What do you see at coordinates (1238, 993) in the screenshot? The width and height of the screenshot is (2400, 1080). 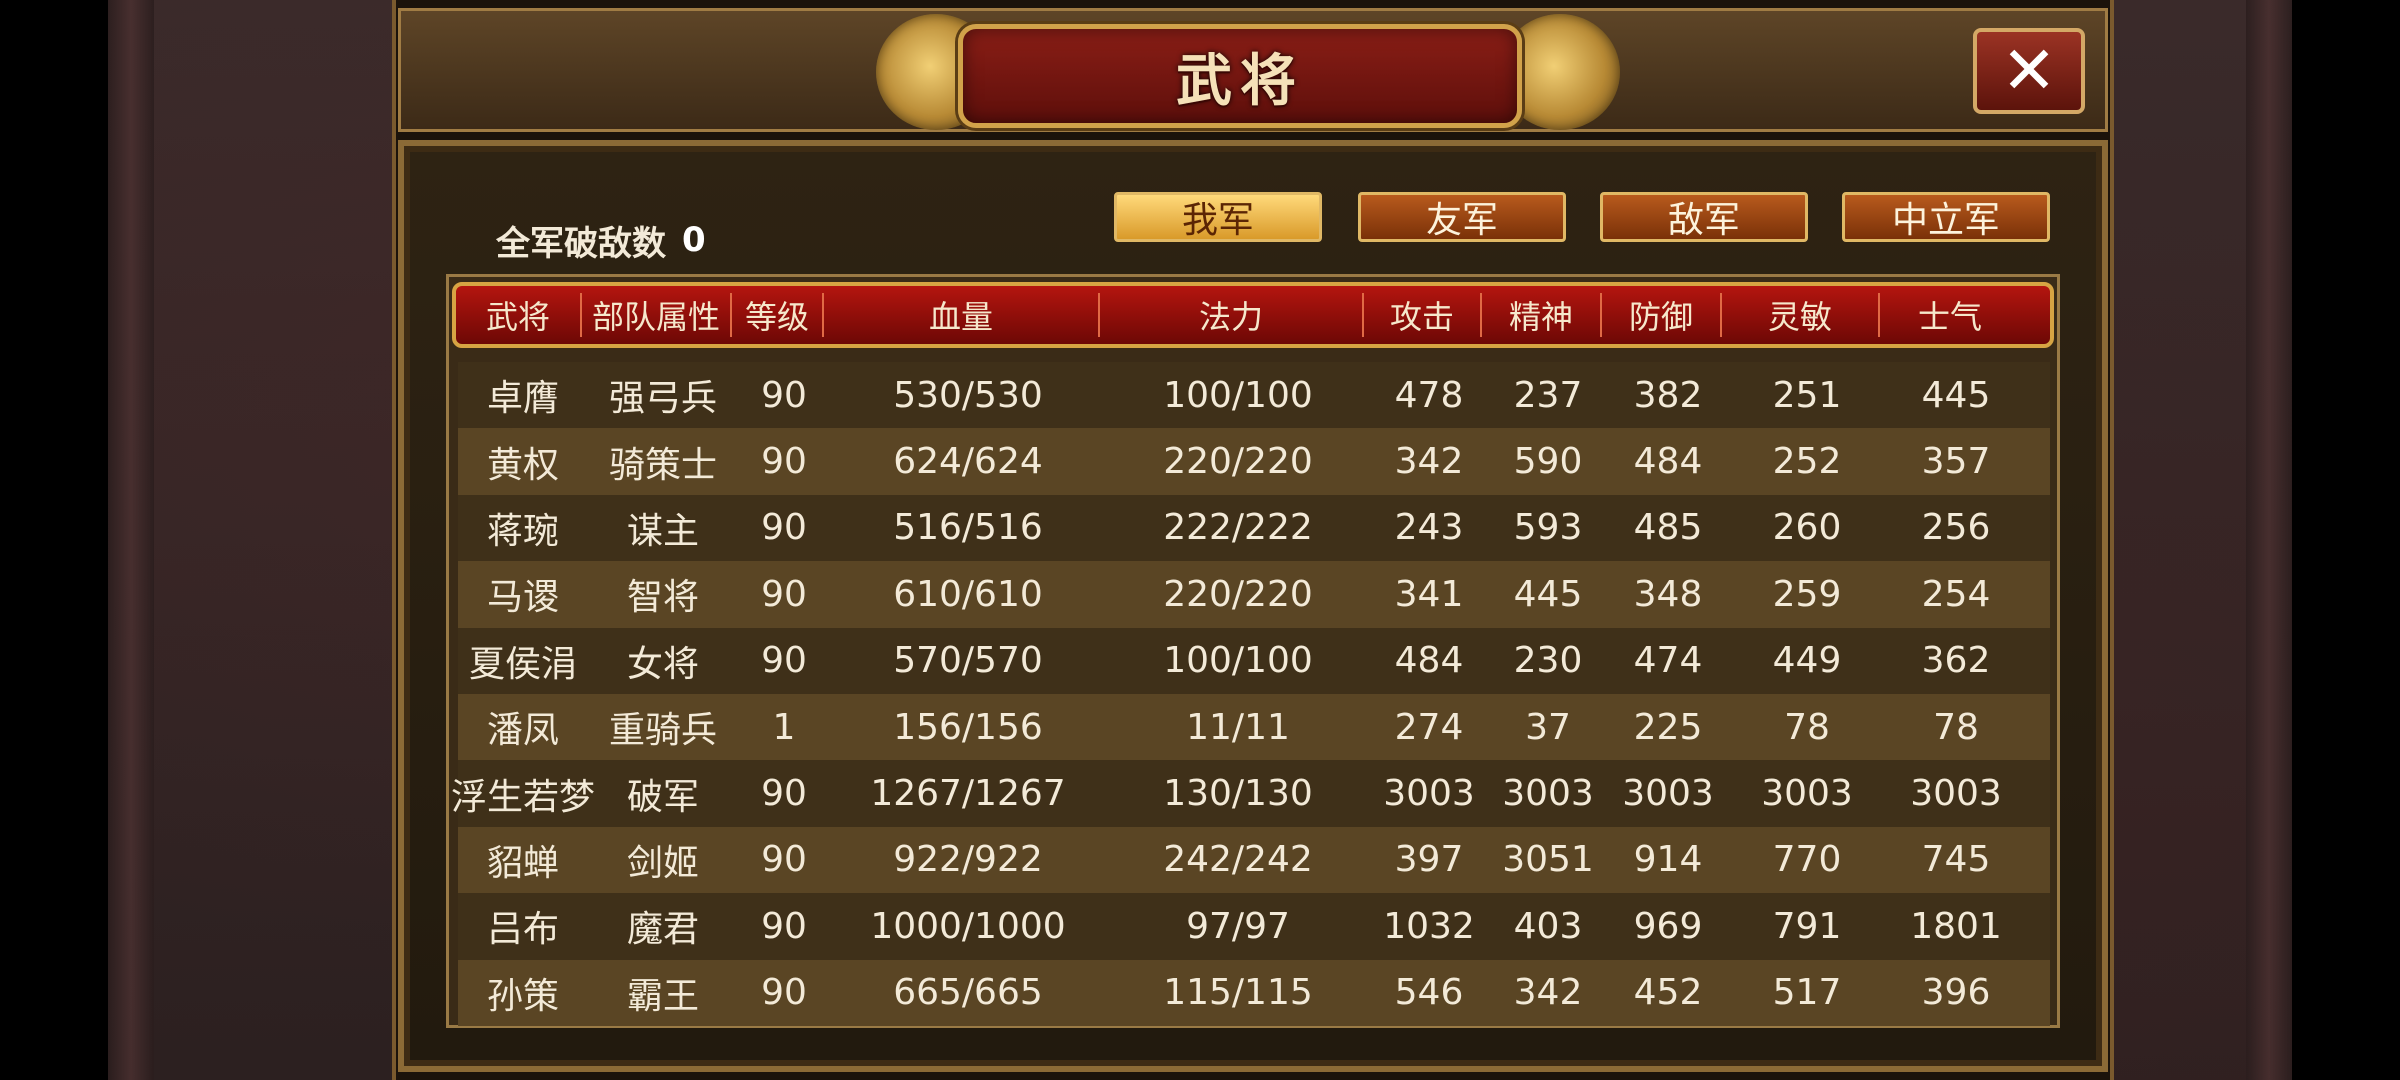 I see `cell-mp: 115/115` at bounding box center [1238, 993].